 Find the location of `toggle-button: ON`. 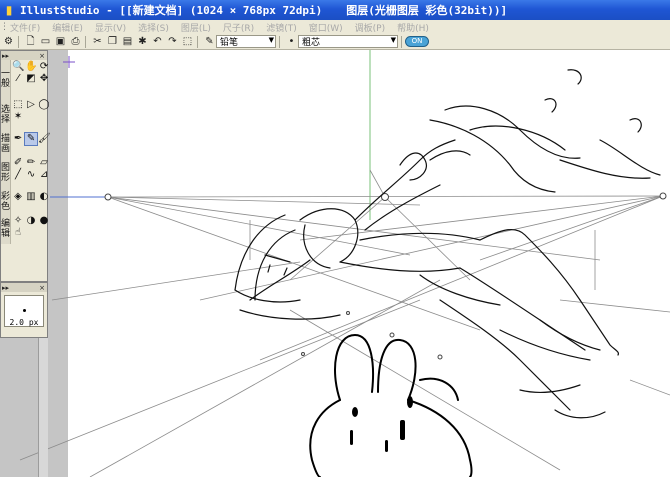

toggle-button: ON is located at coordinates (417, 41).